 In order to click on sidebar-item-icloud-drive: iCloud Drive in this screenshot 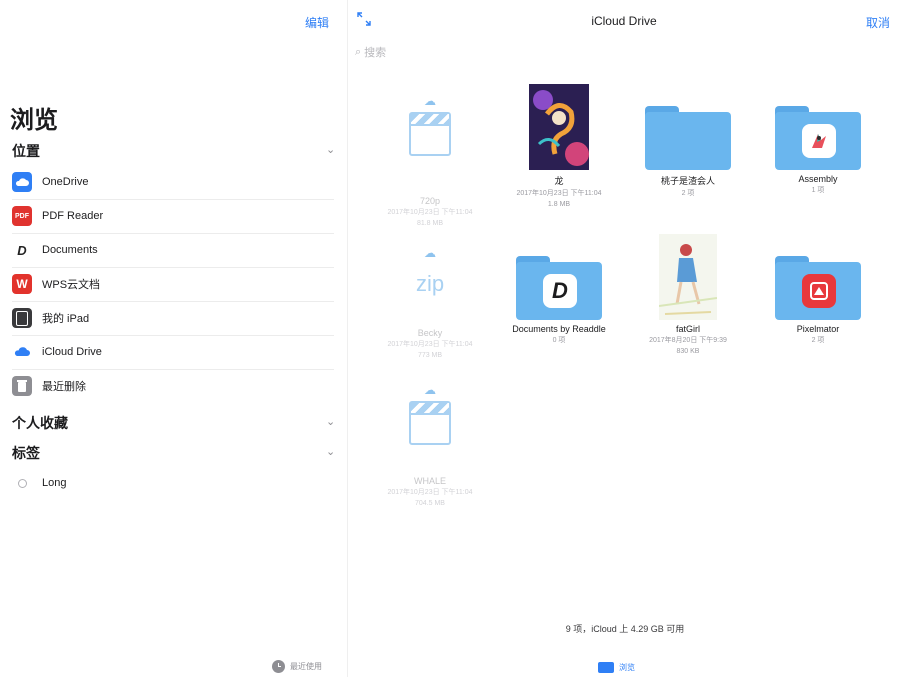, I will do `click(173, 352)`.